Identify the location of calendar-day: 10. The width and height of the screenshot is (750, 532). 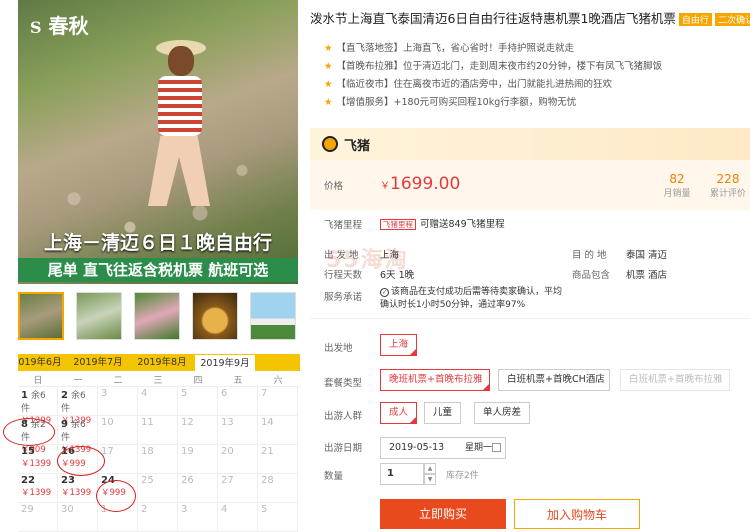
(118, 430).